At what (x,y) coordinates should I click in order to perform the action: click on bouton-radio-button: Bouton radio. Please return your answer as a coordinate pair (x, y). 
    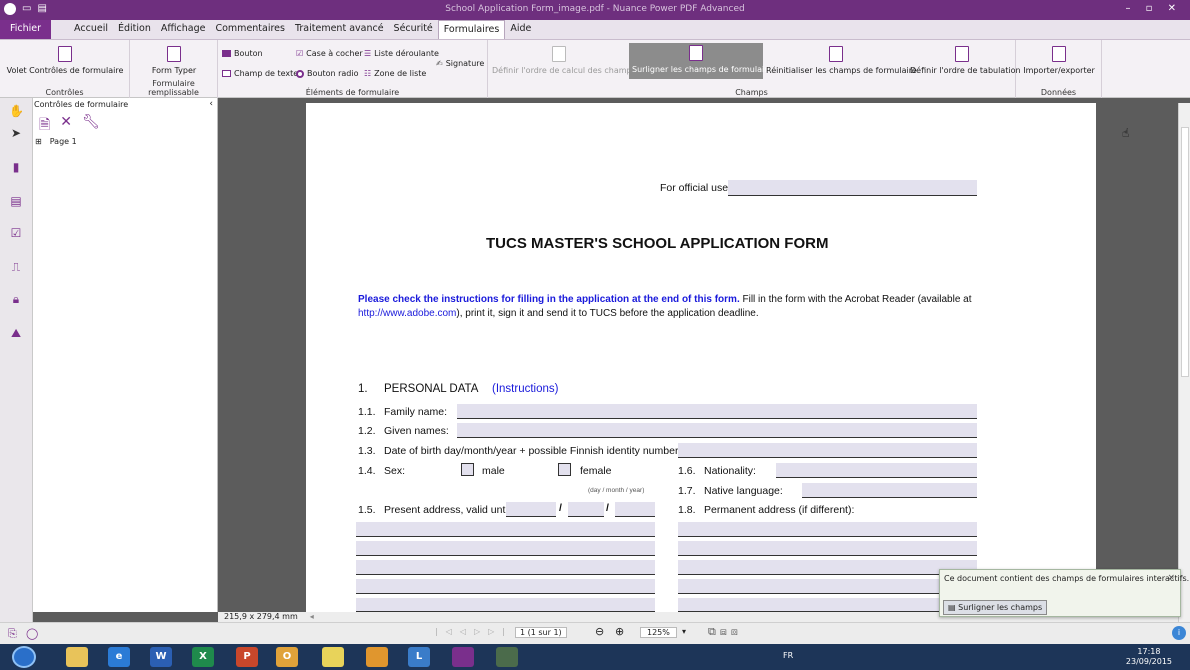
    Looking at the image, I should click on (327, 73).